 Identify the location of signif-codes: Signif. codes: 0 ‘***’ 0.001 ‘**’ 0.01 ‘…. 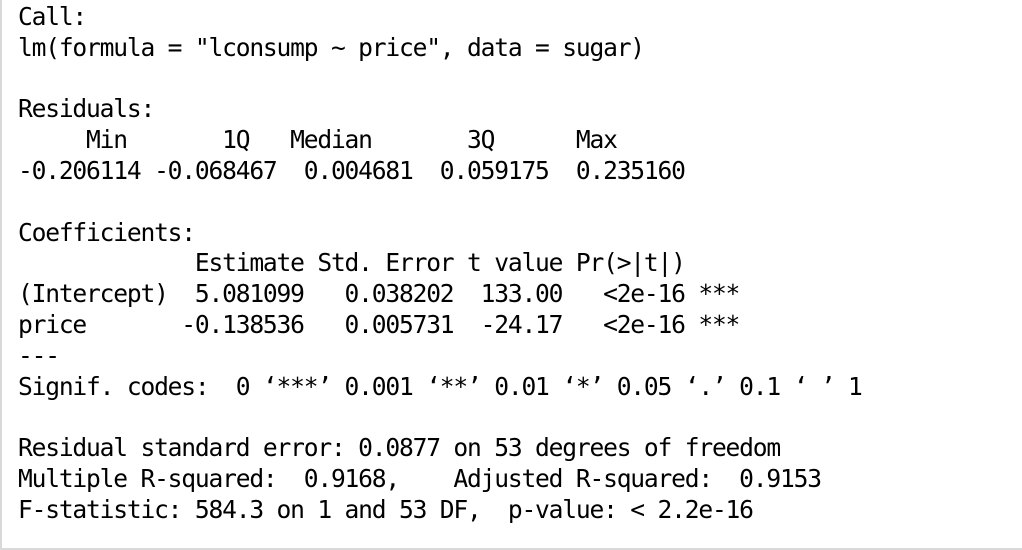
(440, 386).